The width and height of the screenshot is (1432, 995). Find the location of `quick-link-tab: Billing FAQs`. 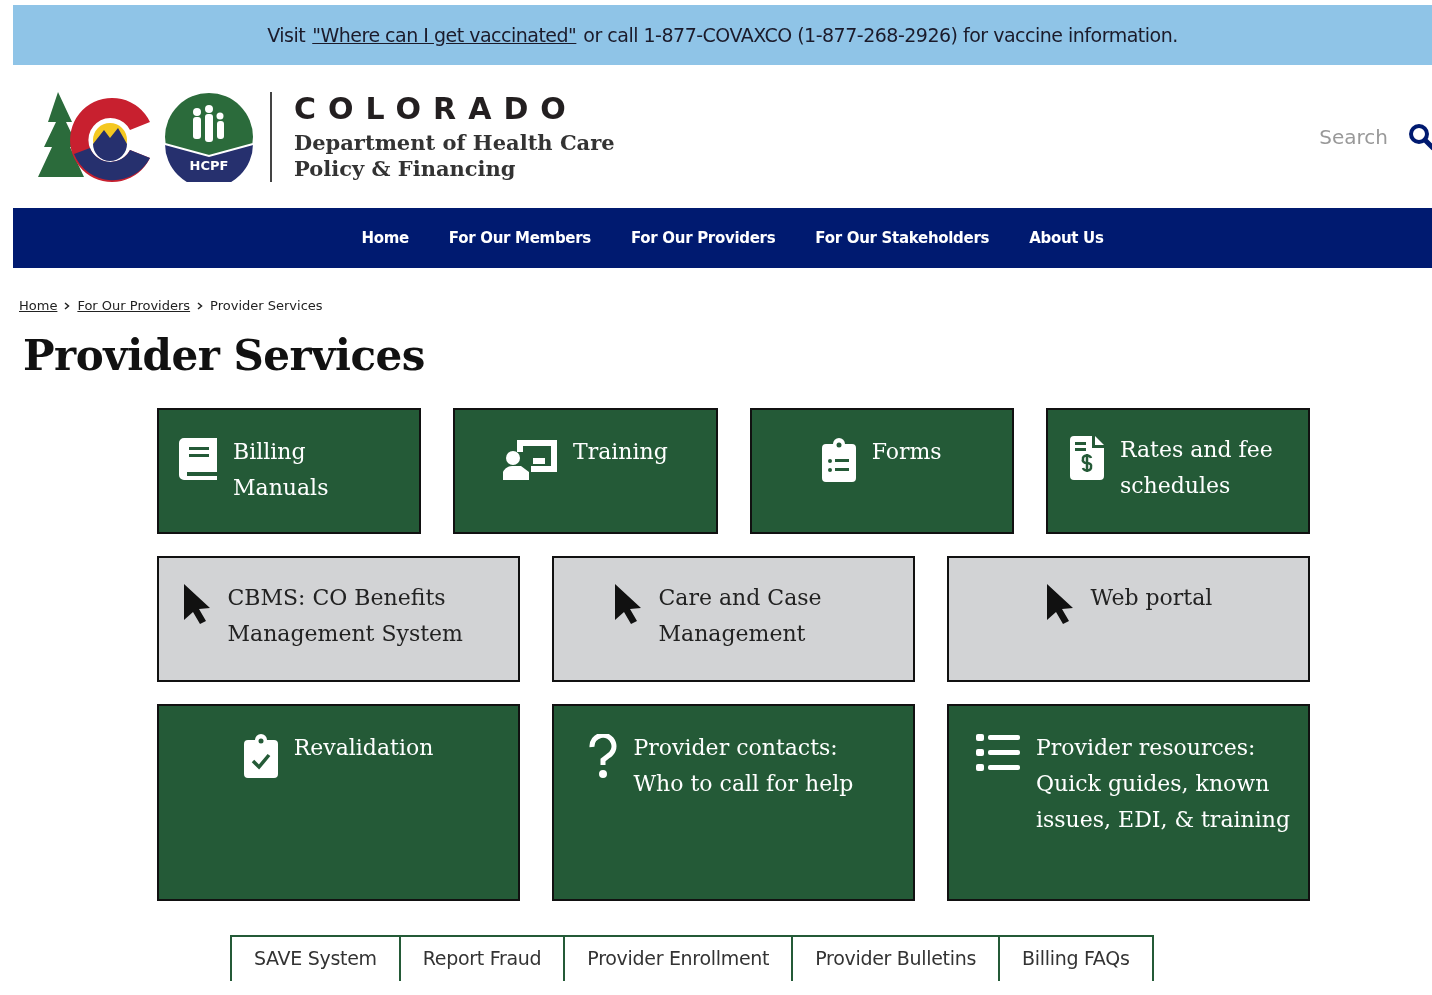

quick-link-tab: Billing FAQs is located at coordinates (1076, 958).